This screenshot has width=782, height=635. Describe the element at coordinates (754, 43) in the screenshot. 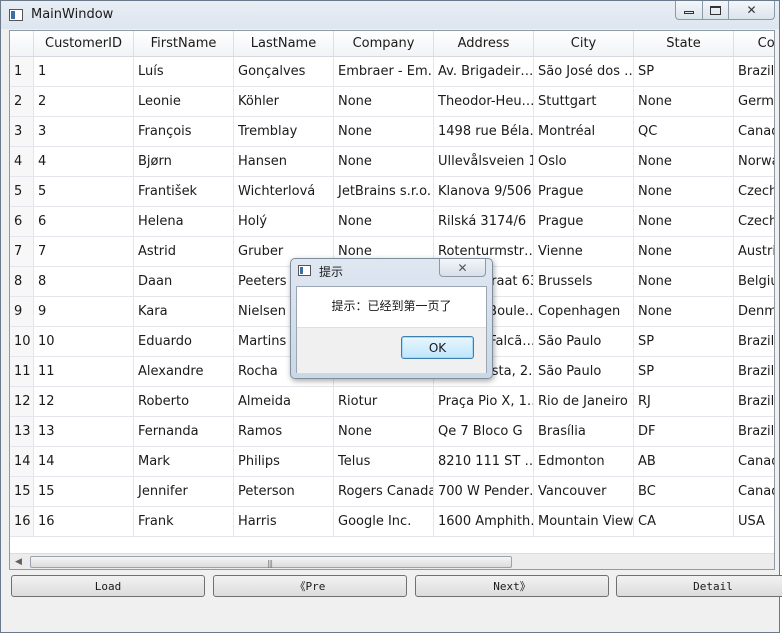

I see `column-header-country: Country` at that location.